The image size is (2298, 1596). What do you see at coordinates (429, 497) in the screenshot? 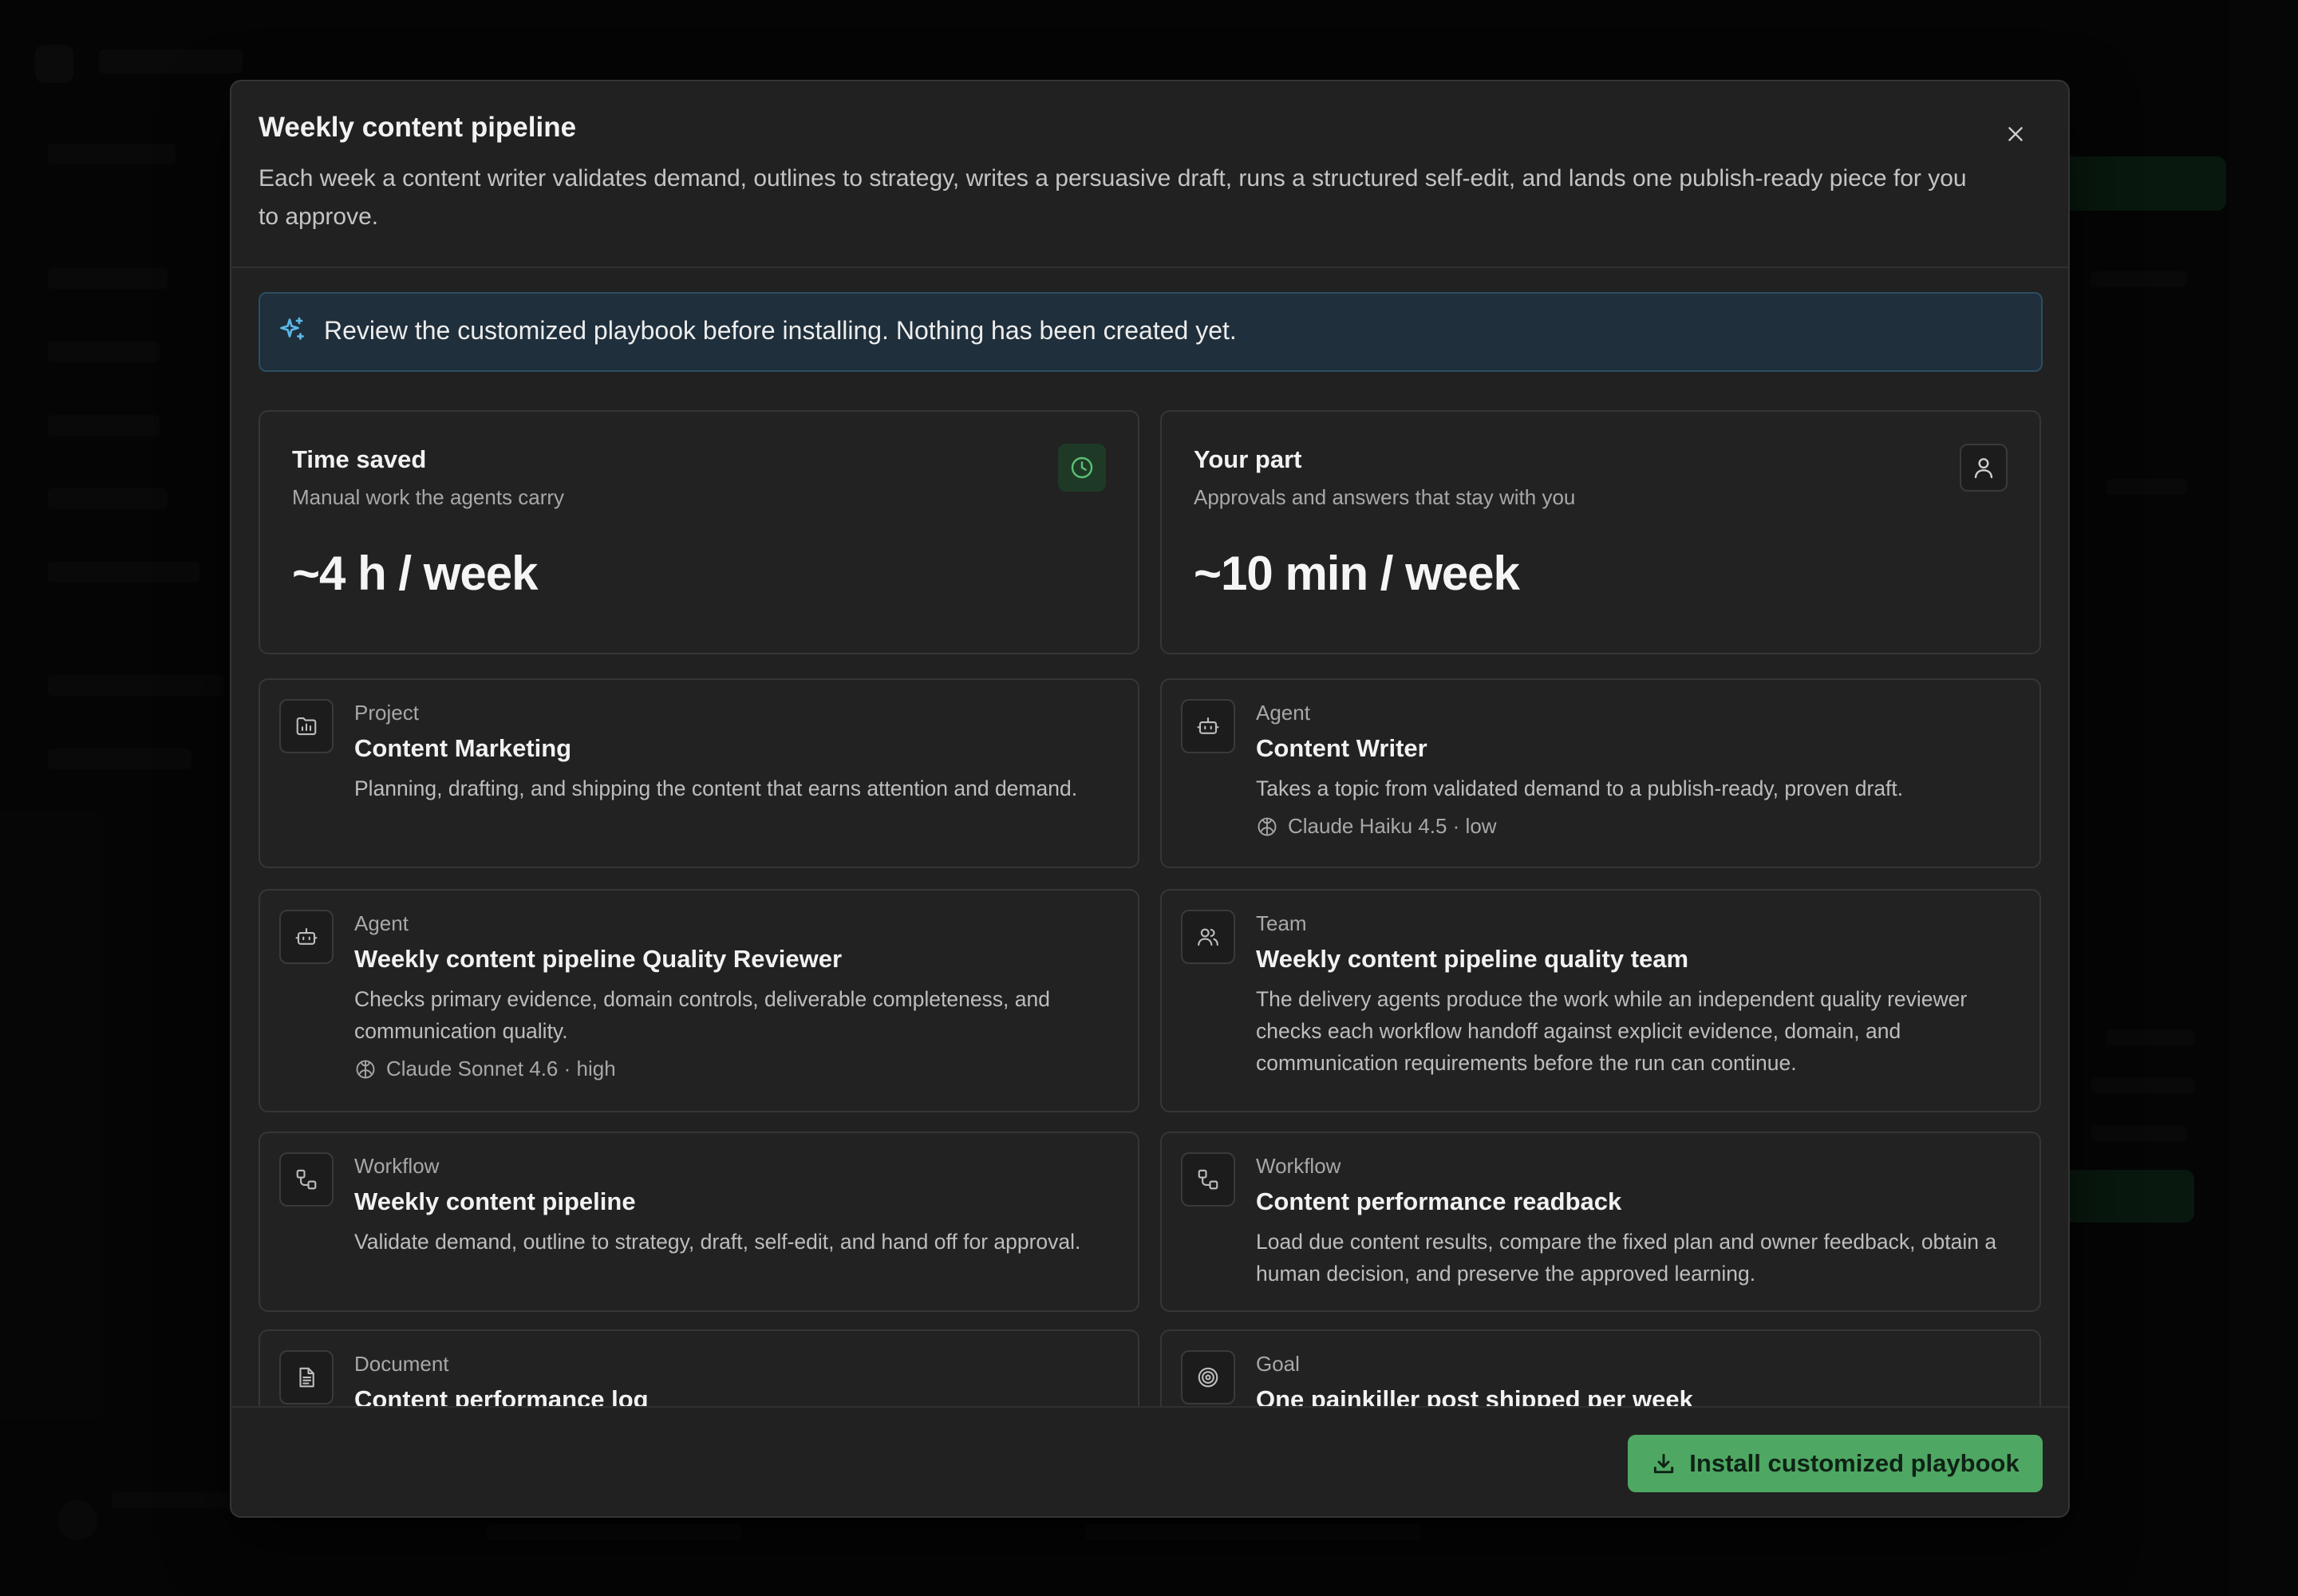
I see `stat-subtitle: Manual work the agents carry` at bounding box center [429, 497].